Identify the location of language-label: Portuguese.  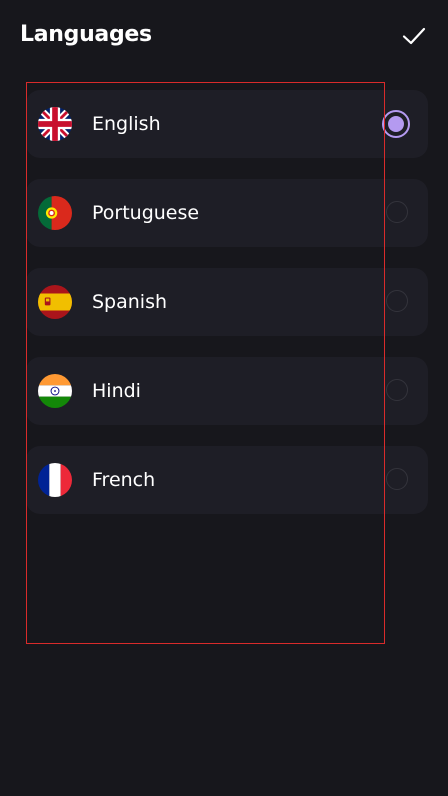
(146, 213).